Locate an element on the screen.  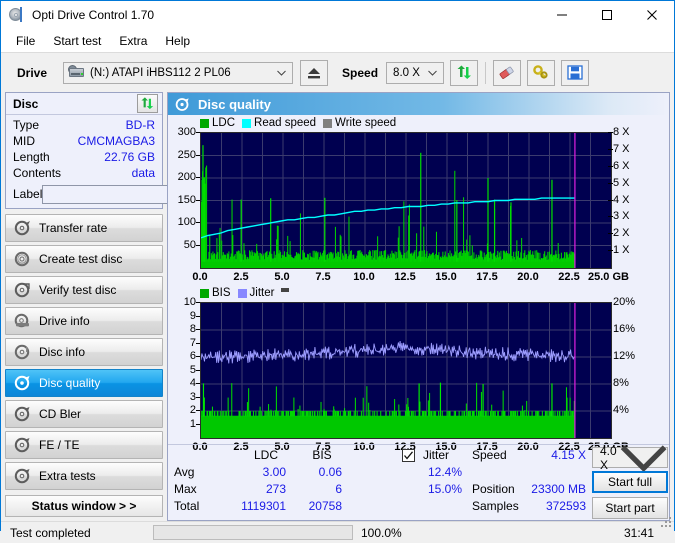
sidebar-item-label: FE / TE is located at coordinates (59, 445).